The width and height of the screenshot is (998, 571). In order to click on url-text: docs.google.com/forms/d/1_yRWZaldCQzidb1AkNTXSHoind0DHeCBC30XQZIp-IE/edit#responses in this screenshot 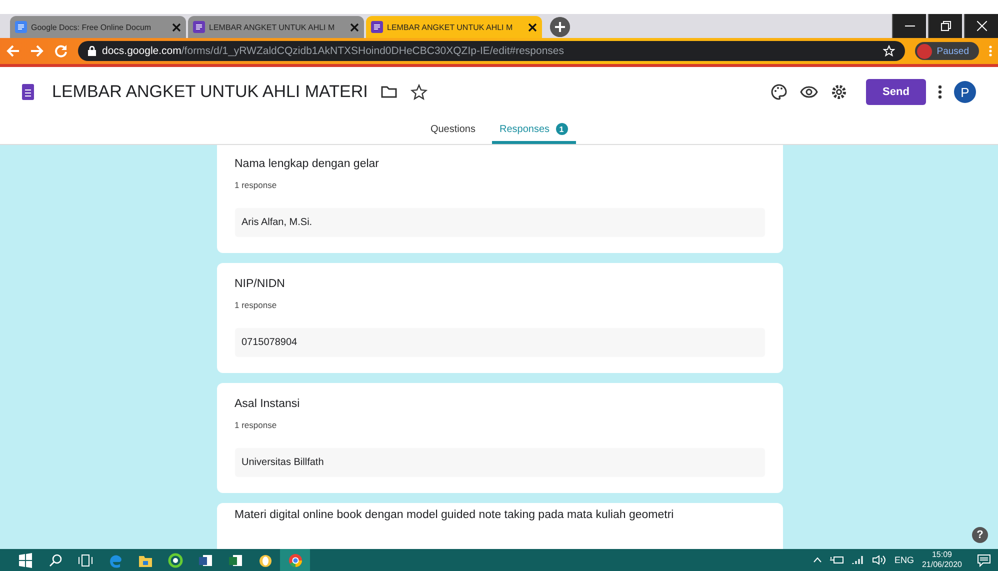, I will do `click(333, 51)`.